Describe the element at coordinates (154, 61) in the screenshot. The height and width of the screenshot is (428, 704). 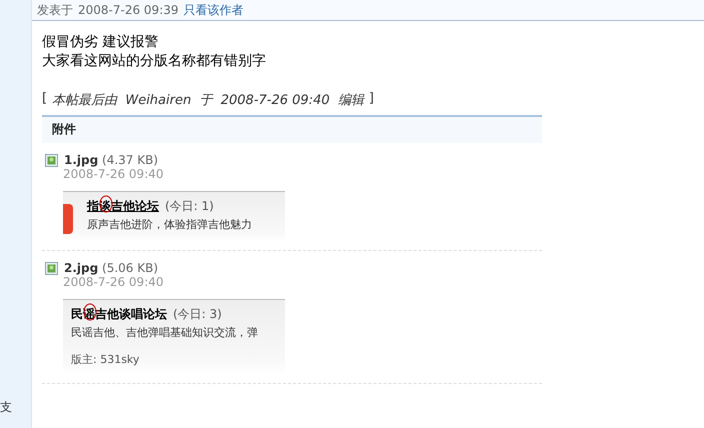
I see `post-text: 大家看这网站的分版名称都有错别字` at that location.